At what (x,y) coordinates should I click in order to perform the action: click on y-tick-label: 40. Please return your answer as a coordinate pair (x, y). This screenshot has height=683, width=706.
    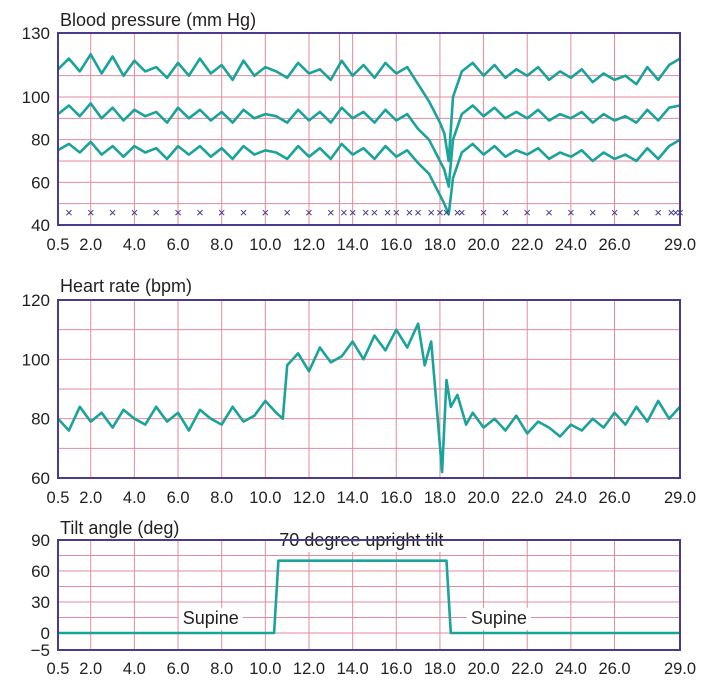
    Looking at the image, I should click on (40, 225).